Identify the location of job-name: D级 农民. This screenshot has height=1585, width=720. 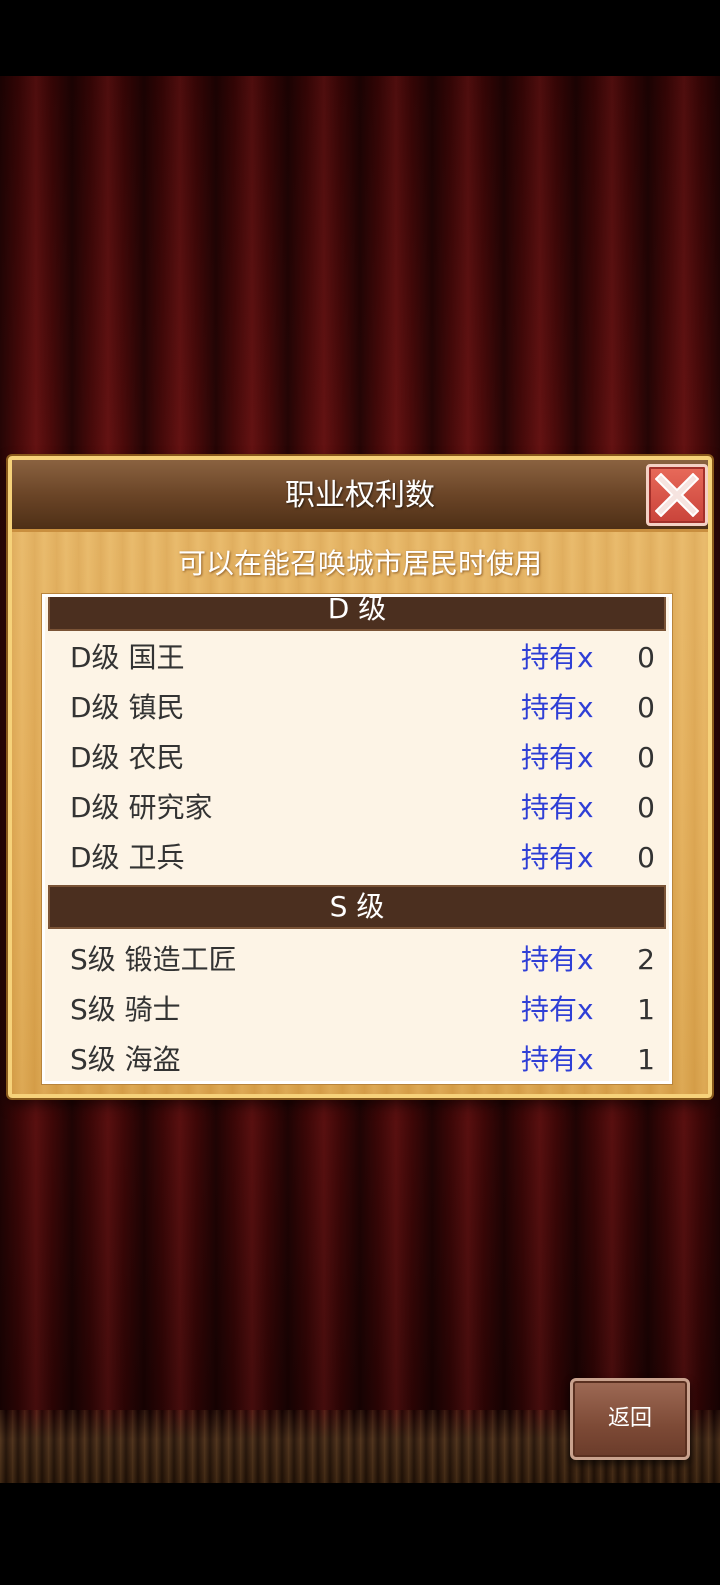
(127, 757).